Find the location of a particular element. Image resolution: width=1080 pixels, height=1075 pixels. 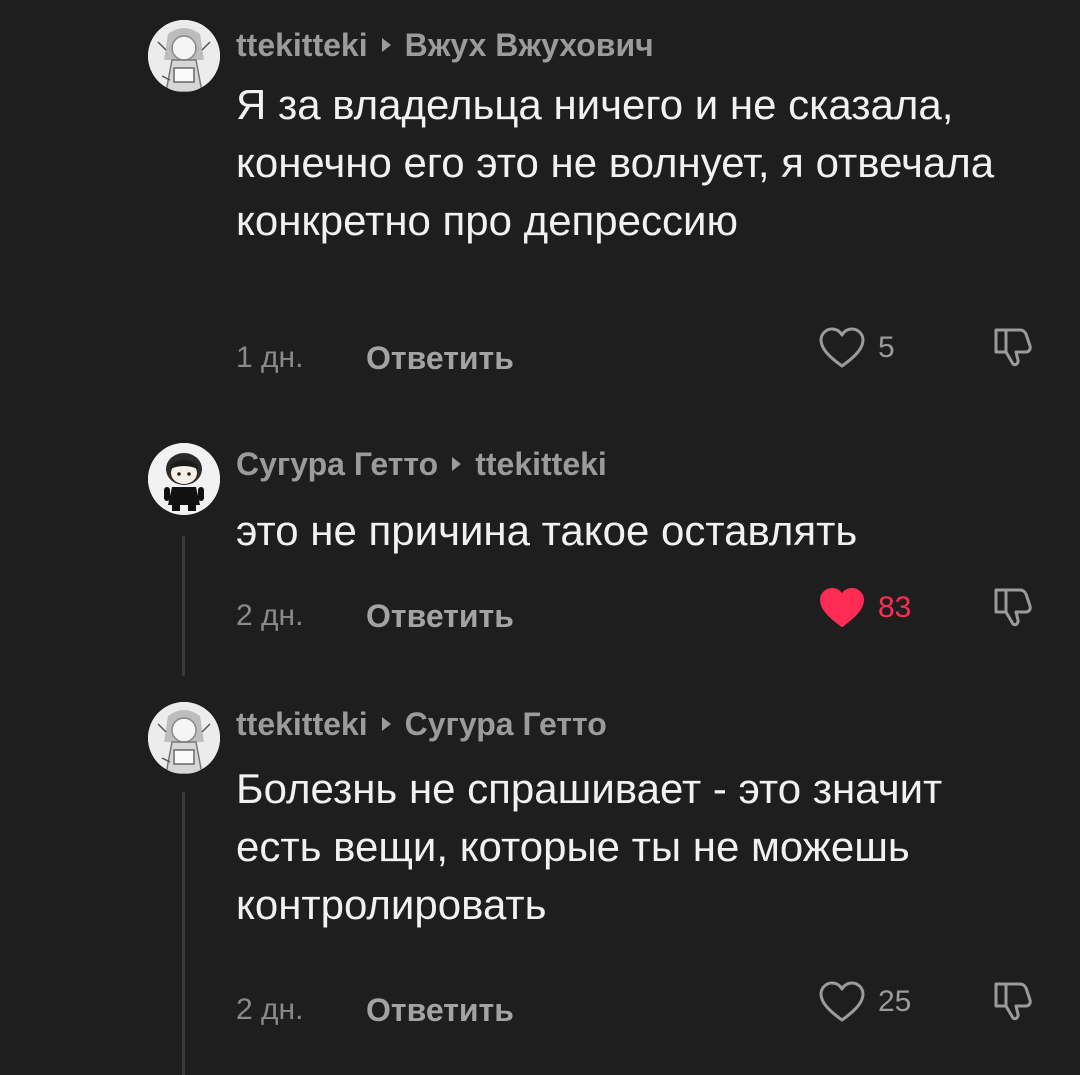

reply-to-name: Сугура Гетто is located at coordinates (506, 724).